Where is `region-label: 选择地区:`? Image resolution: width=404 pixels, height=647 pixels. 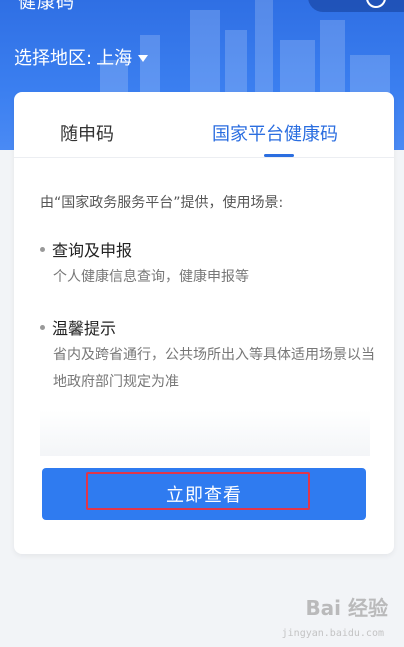 region-label: 选择地区: is located at coordinates (53, 58).